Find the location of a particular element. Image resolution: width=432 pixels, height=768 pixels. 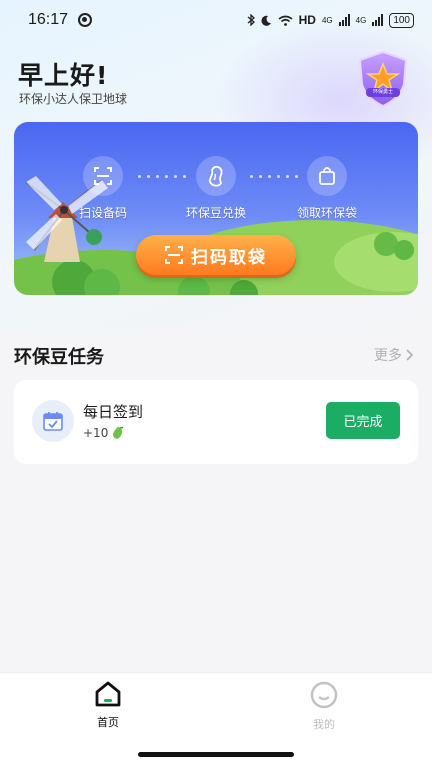

eco-warrior-badge: 环保勇士 is located at coordinates (383, 79).